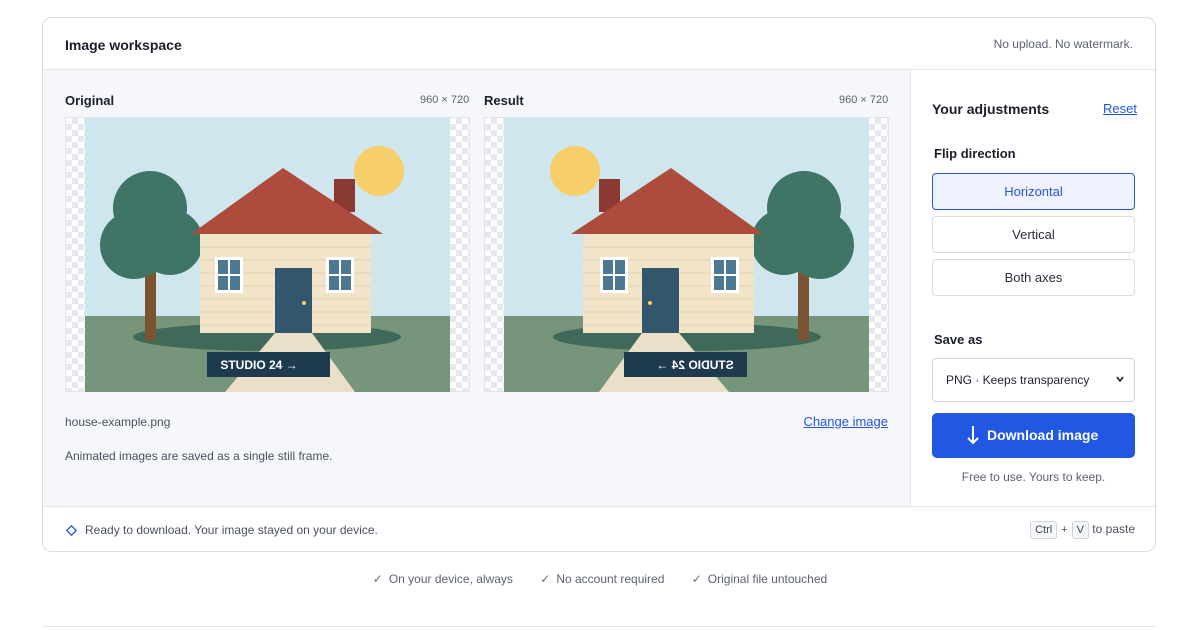  What do you see at coordinates (845, 421) in the screenshot?
I see `change-image-link: Change image` at bounding box center [845, 421].